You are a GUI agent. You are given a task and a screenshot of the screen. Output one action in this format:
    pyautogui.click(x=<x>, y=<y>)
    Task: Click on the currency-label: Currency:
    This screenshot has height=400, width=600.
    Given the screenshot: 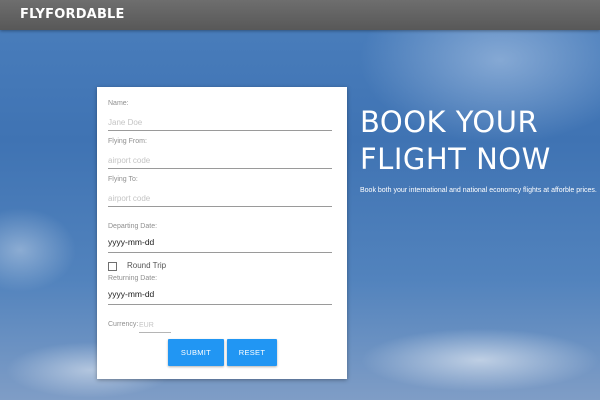 What is the action you would take?
    pyautogui.click(x=123, y=324)
    